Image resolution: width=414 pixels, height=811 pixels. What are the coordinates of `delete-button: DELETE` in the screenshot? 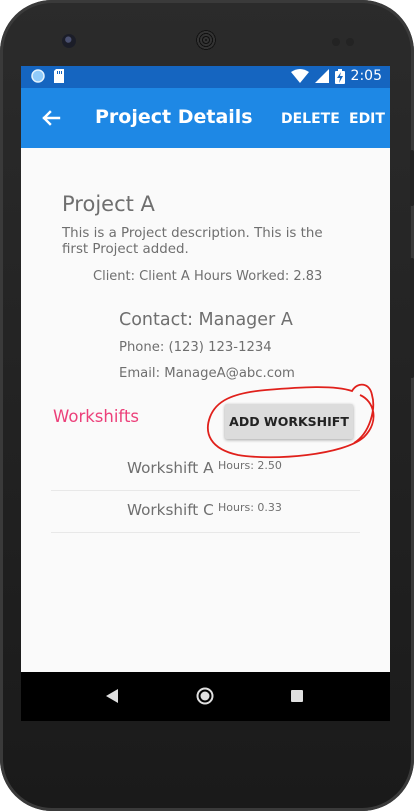 It's located at (310, 119).